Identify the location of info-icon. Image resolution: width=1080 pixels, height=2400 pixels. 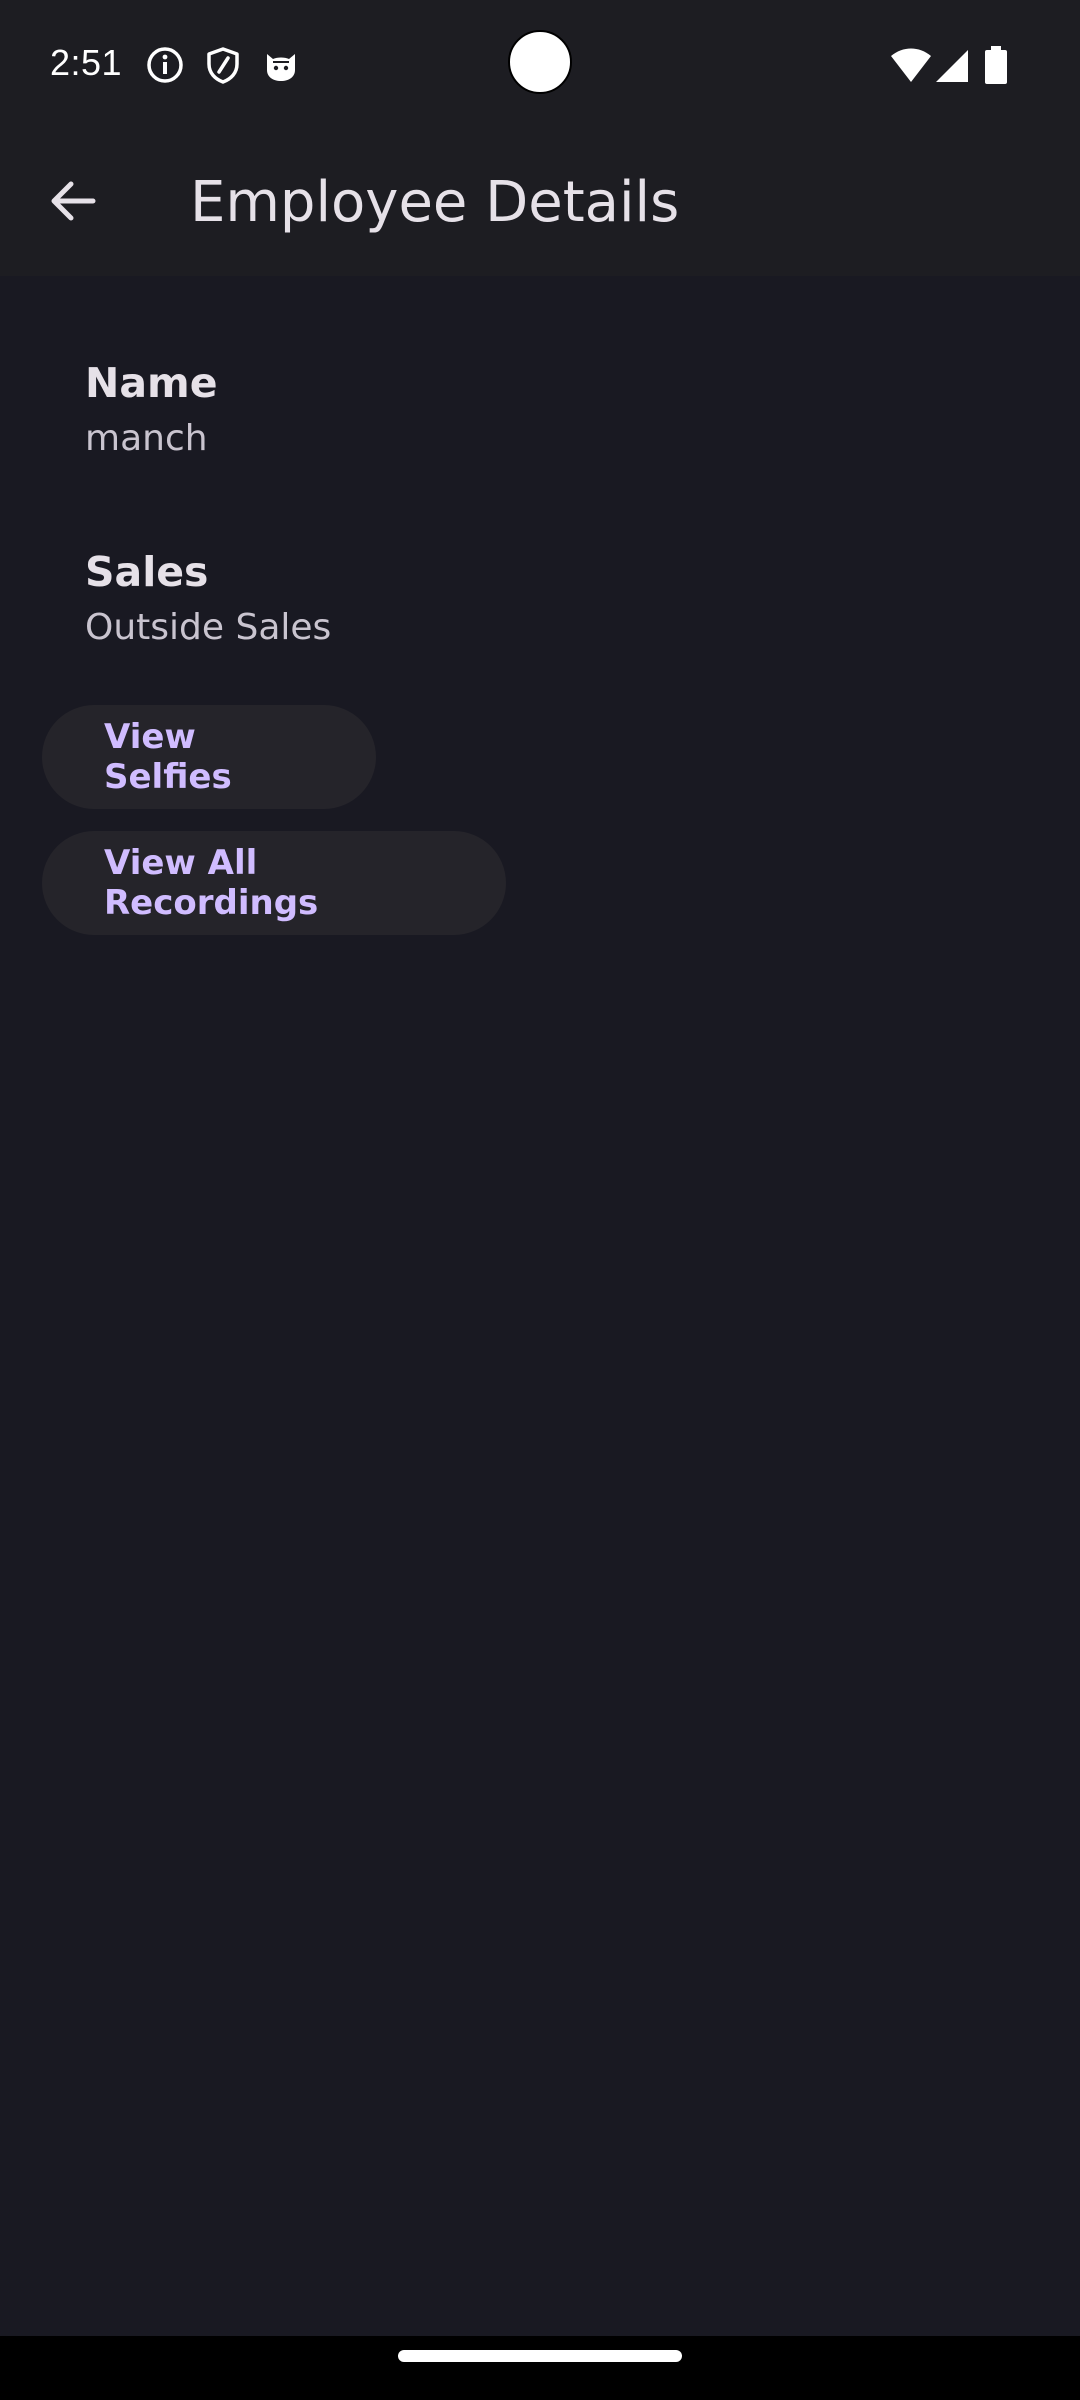
(165, 65).